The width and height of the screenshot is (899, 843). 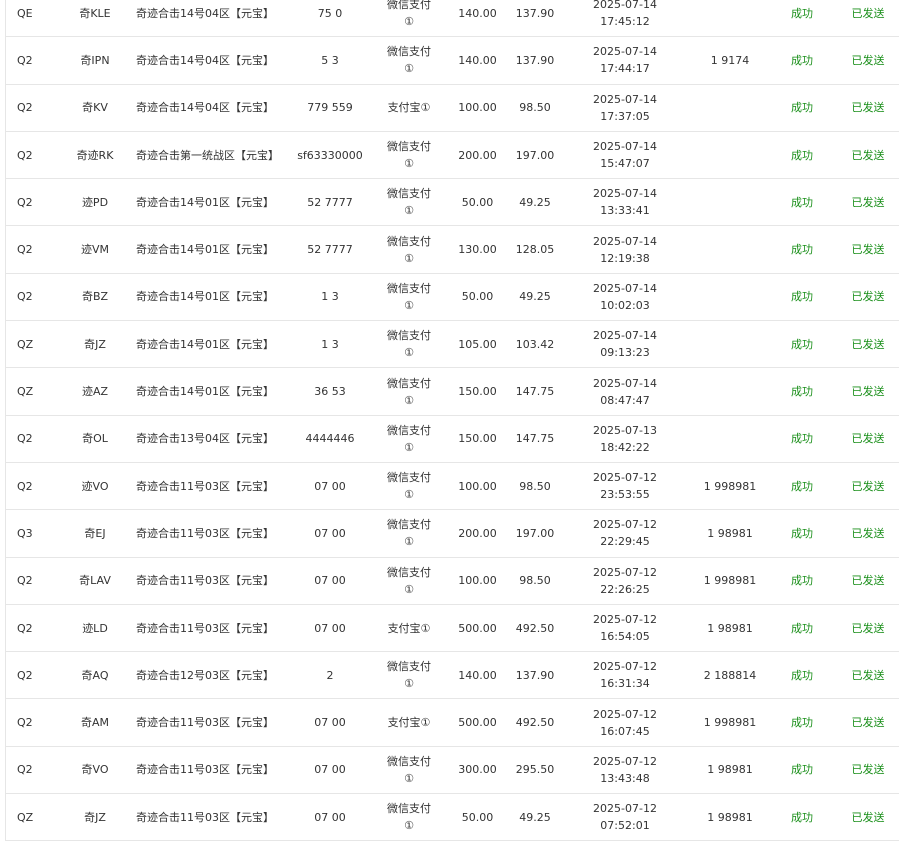 I want to click on amount-cell: 105.00, so click(x=477, y=344).